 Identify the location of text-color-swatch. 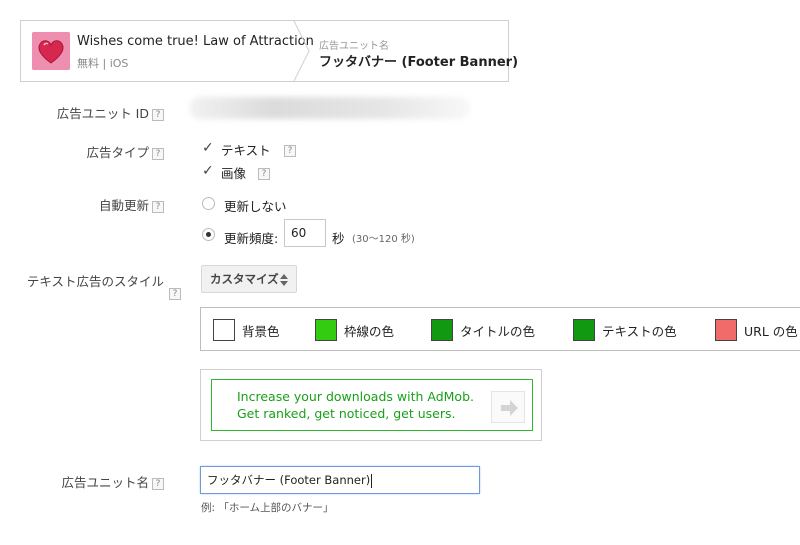
(584, 330).